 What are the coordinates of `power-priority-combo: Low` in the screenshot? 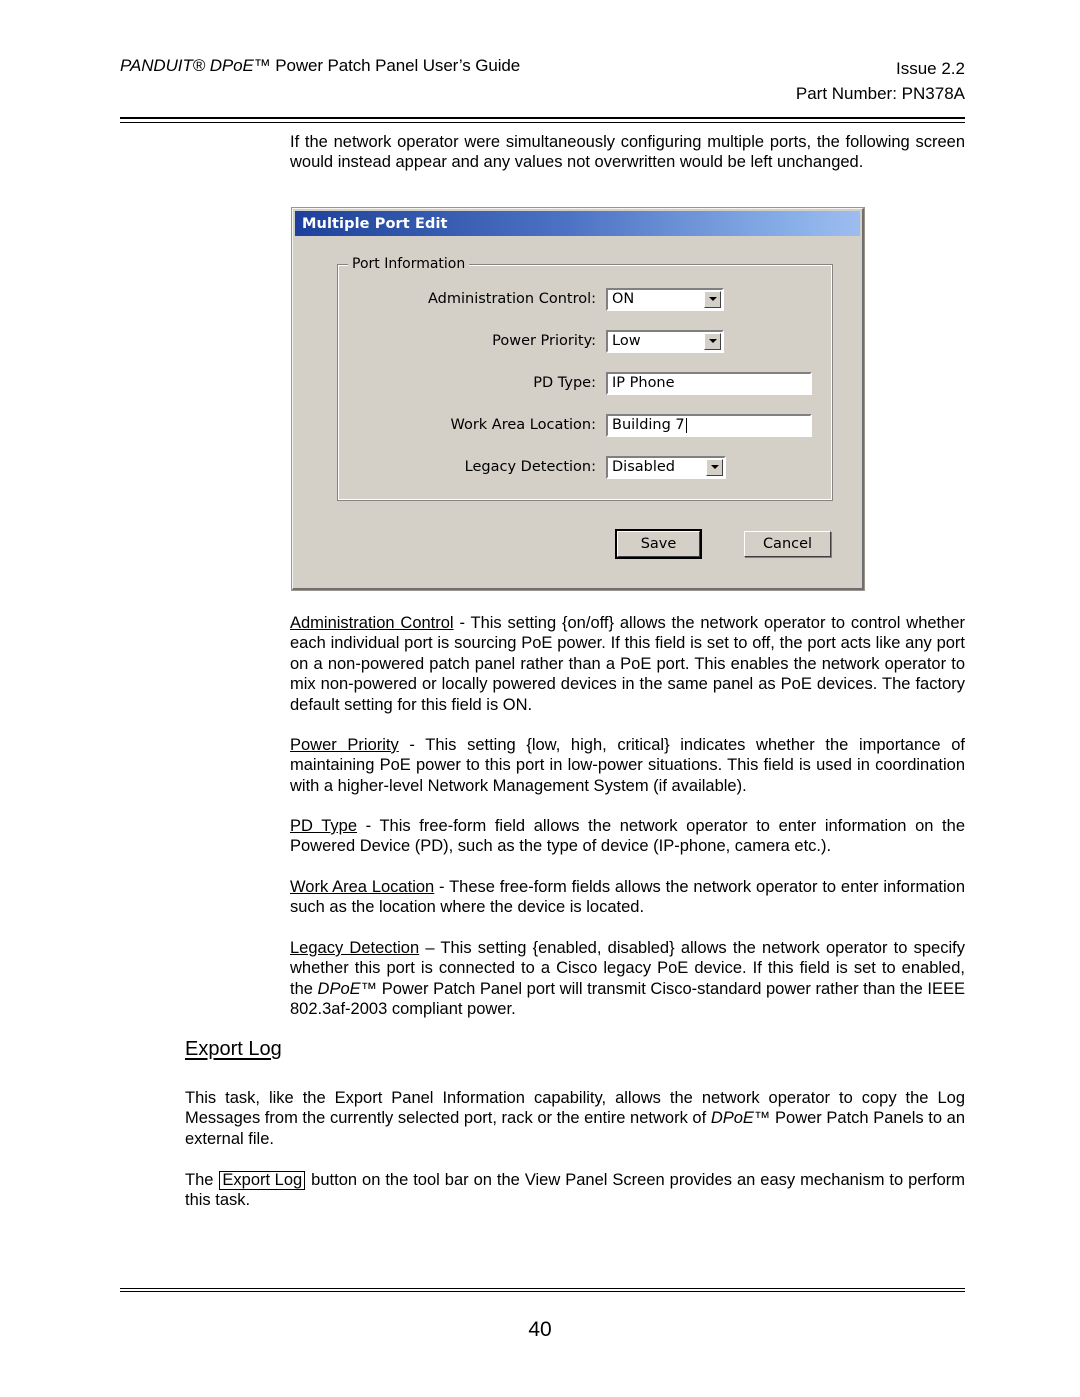 It's located at (665, 341).